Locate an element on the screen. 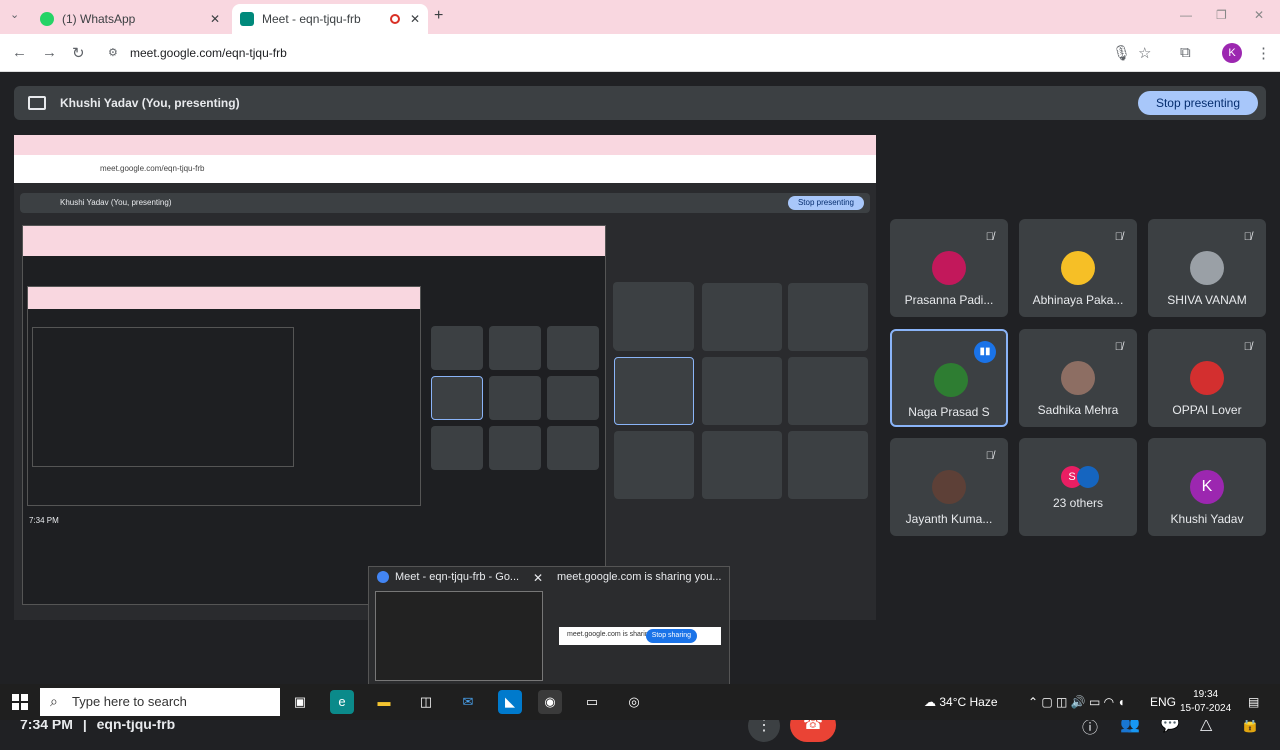  recording-icon is located at coordinates (395, 19).